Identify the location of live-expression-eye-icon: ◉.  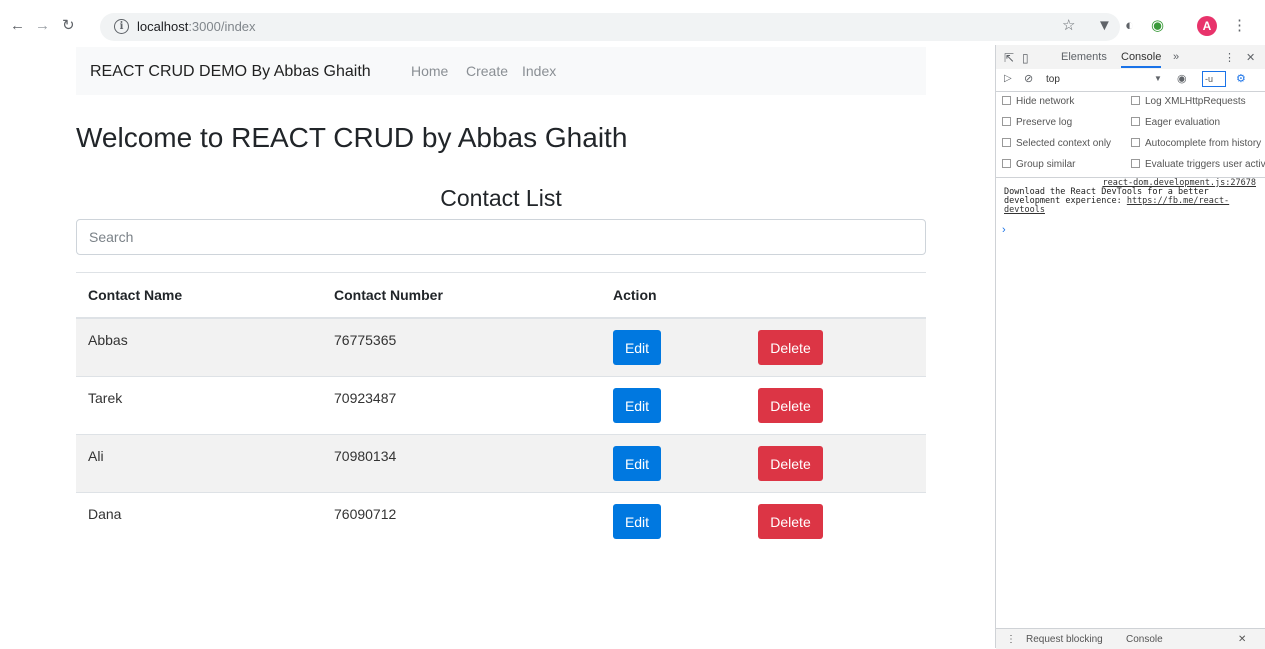
(1182, 78).